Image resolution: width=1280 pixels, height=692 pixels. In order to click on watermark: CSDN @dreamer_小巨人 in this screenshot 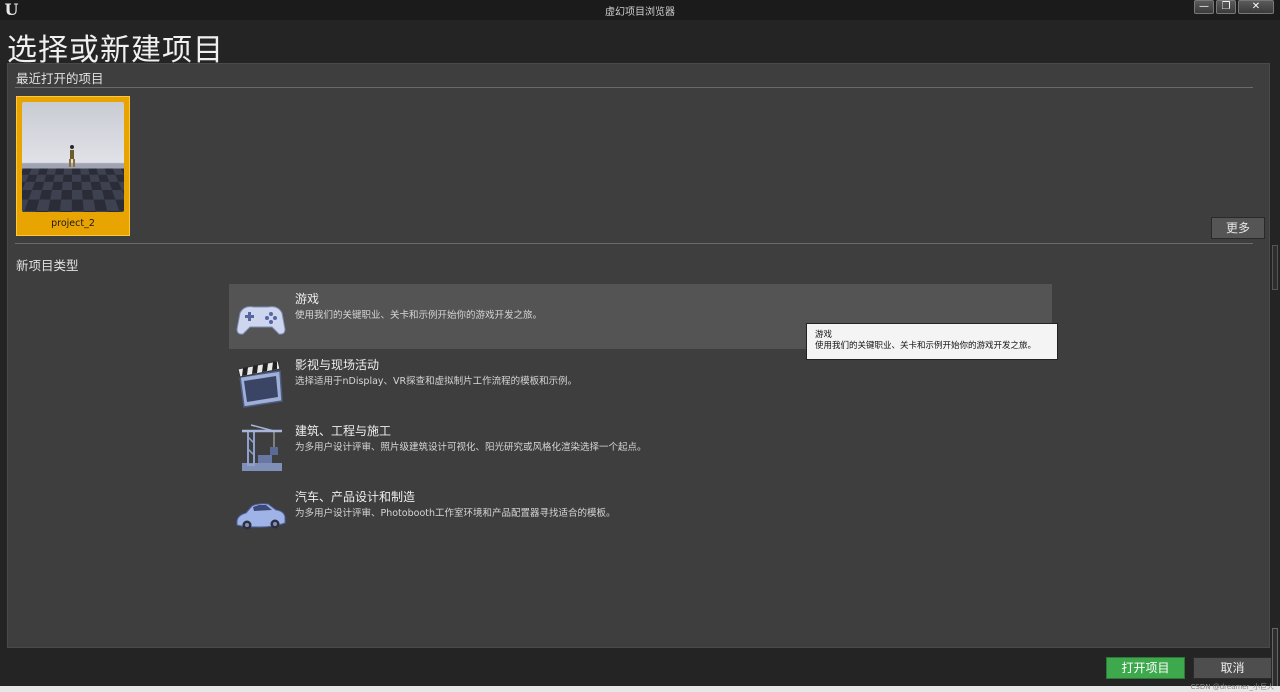, I will do `click(1232, 687)`.